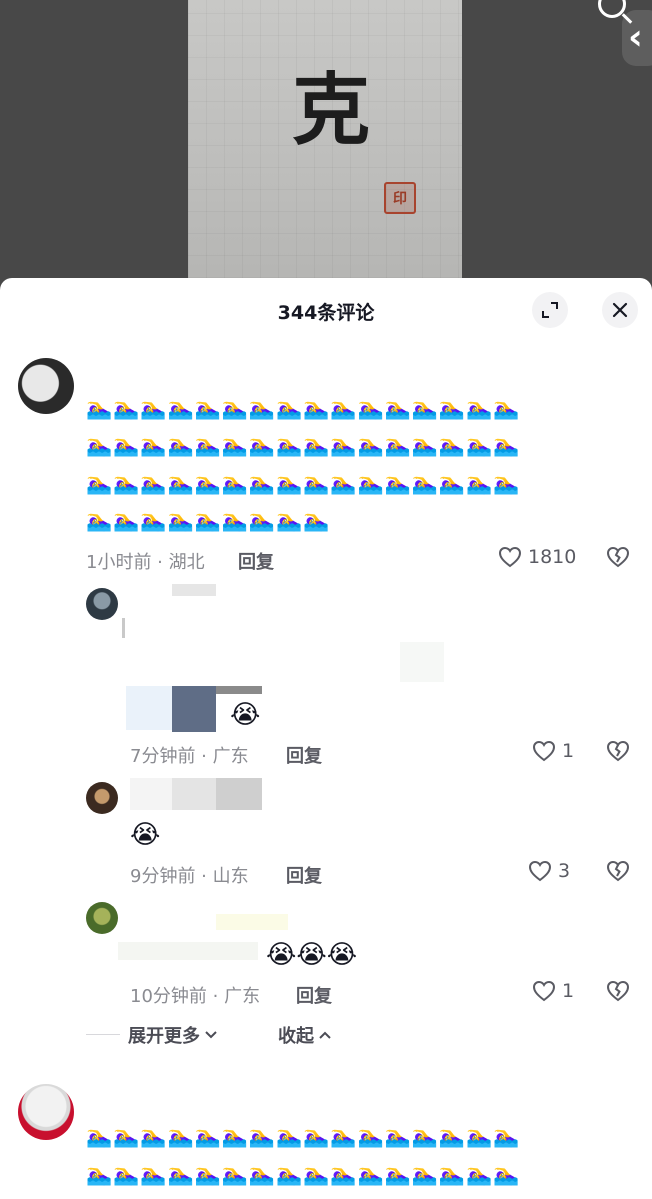  I want to click on reply-time-location: 7分钟前 · 广东, so click(189, 756).